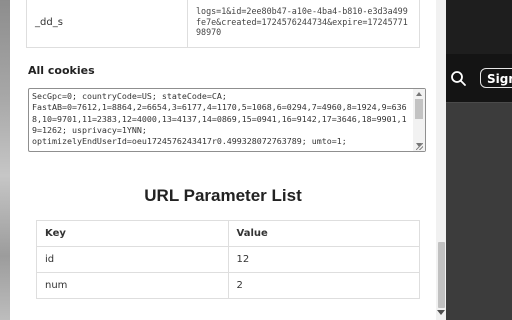 The image size is (512, 320). Describe the element at coordinates (132, 259) in the screenshot. I see `param-key: id` at that location.